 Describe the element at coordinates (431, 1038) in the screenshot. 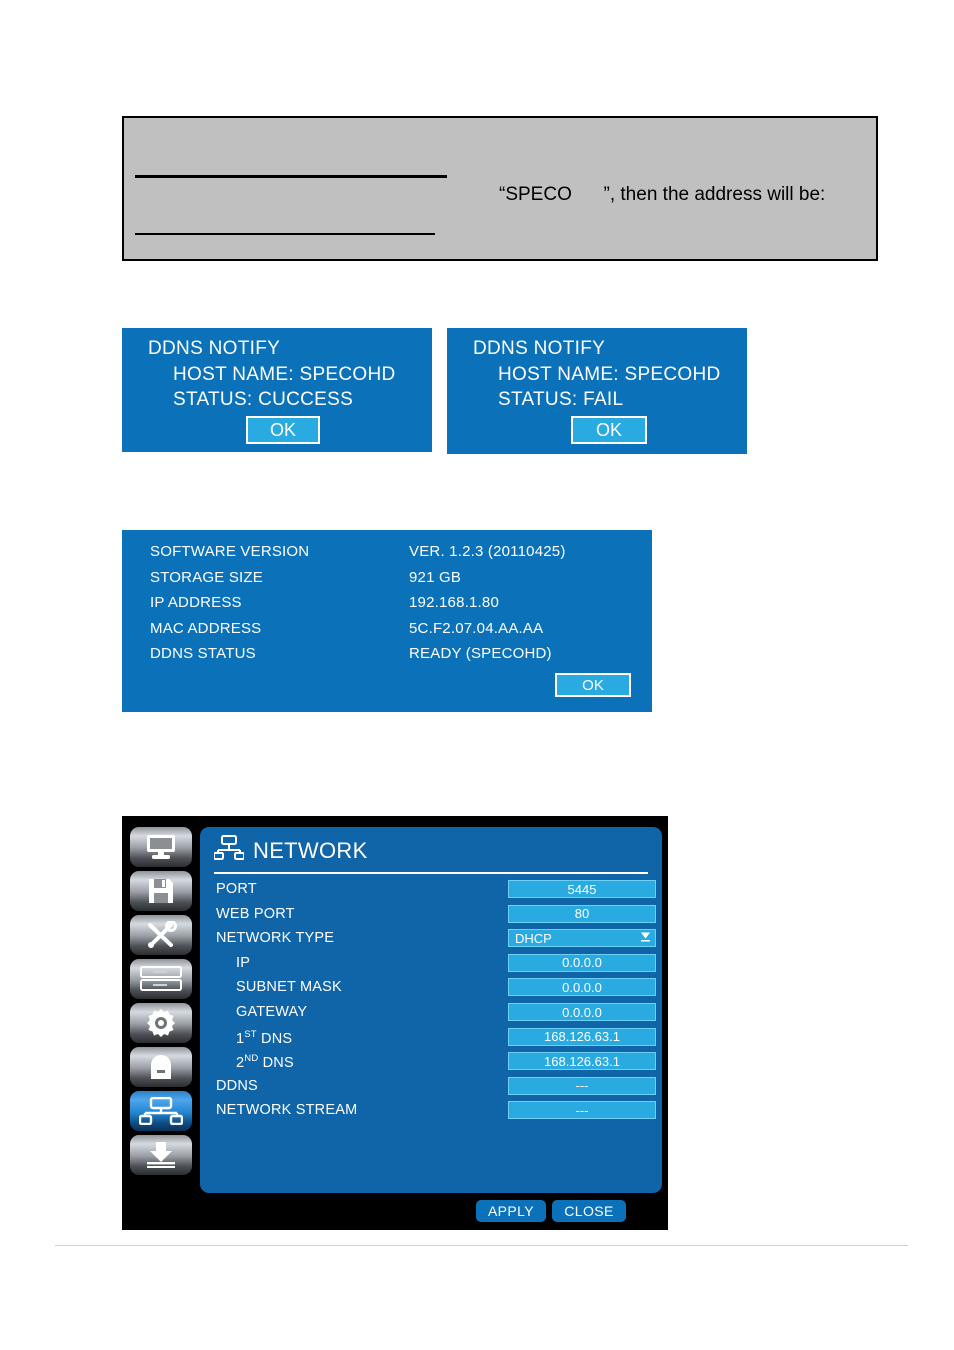

I see `network-setting-row: 1ST DNS 168.126.63.1` at that location.